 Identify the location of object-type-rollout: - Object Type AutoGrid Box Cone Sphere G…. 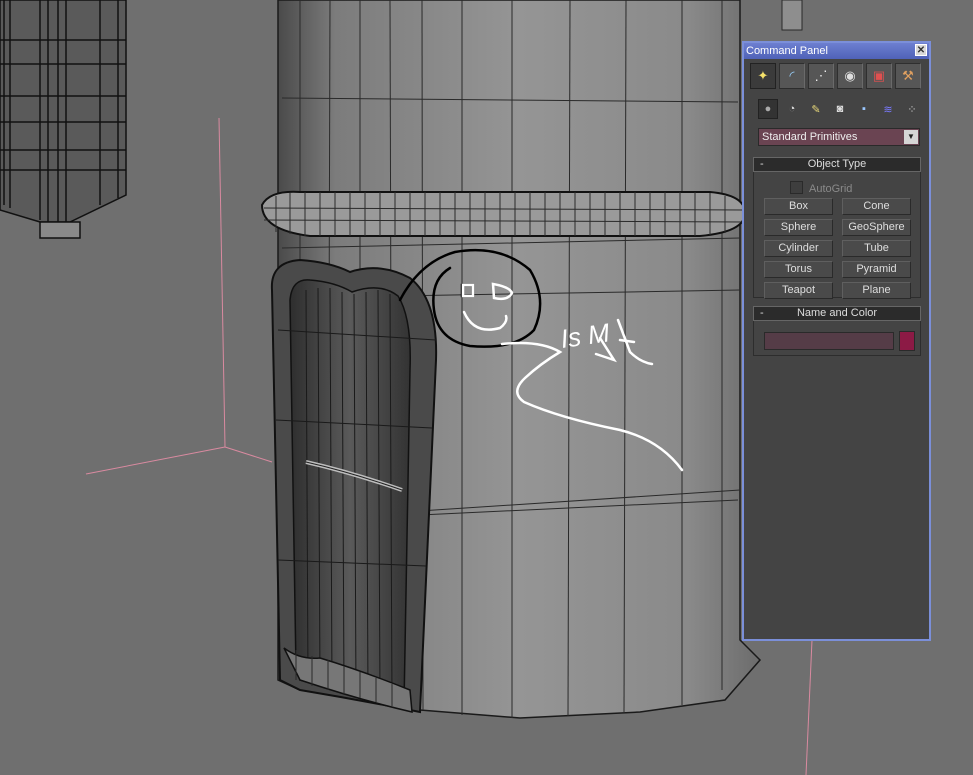
(837, 228).